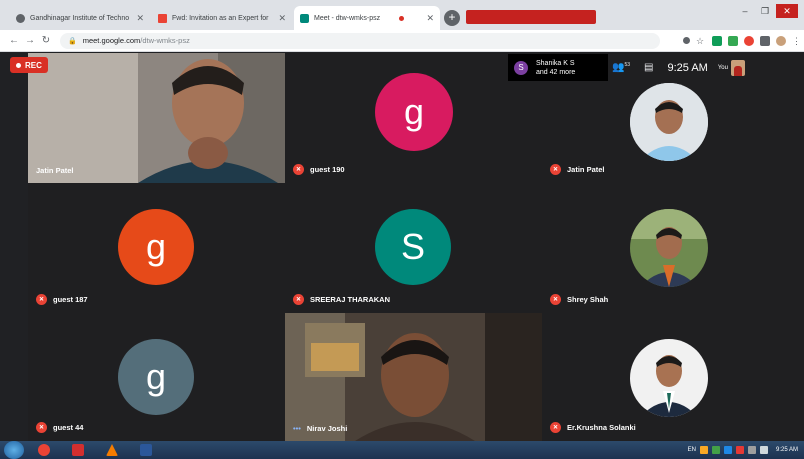  Describe the element at coordinates (745, 11) in the screenshot. I see `minimize-icon: –` at that location.